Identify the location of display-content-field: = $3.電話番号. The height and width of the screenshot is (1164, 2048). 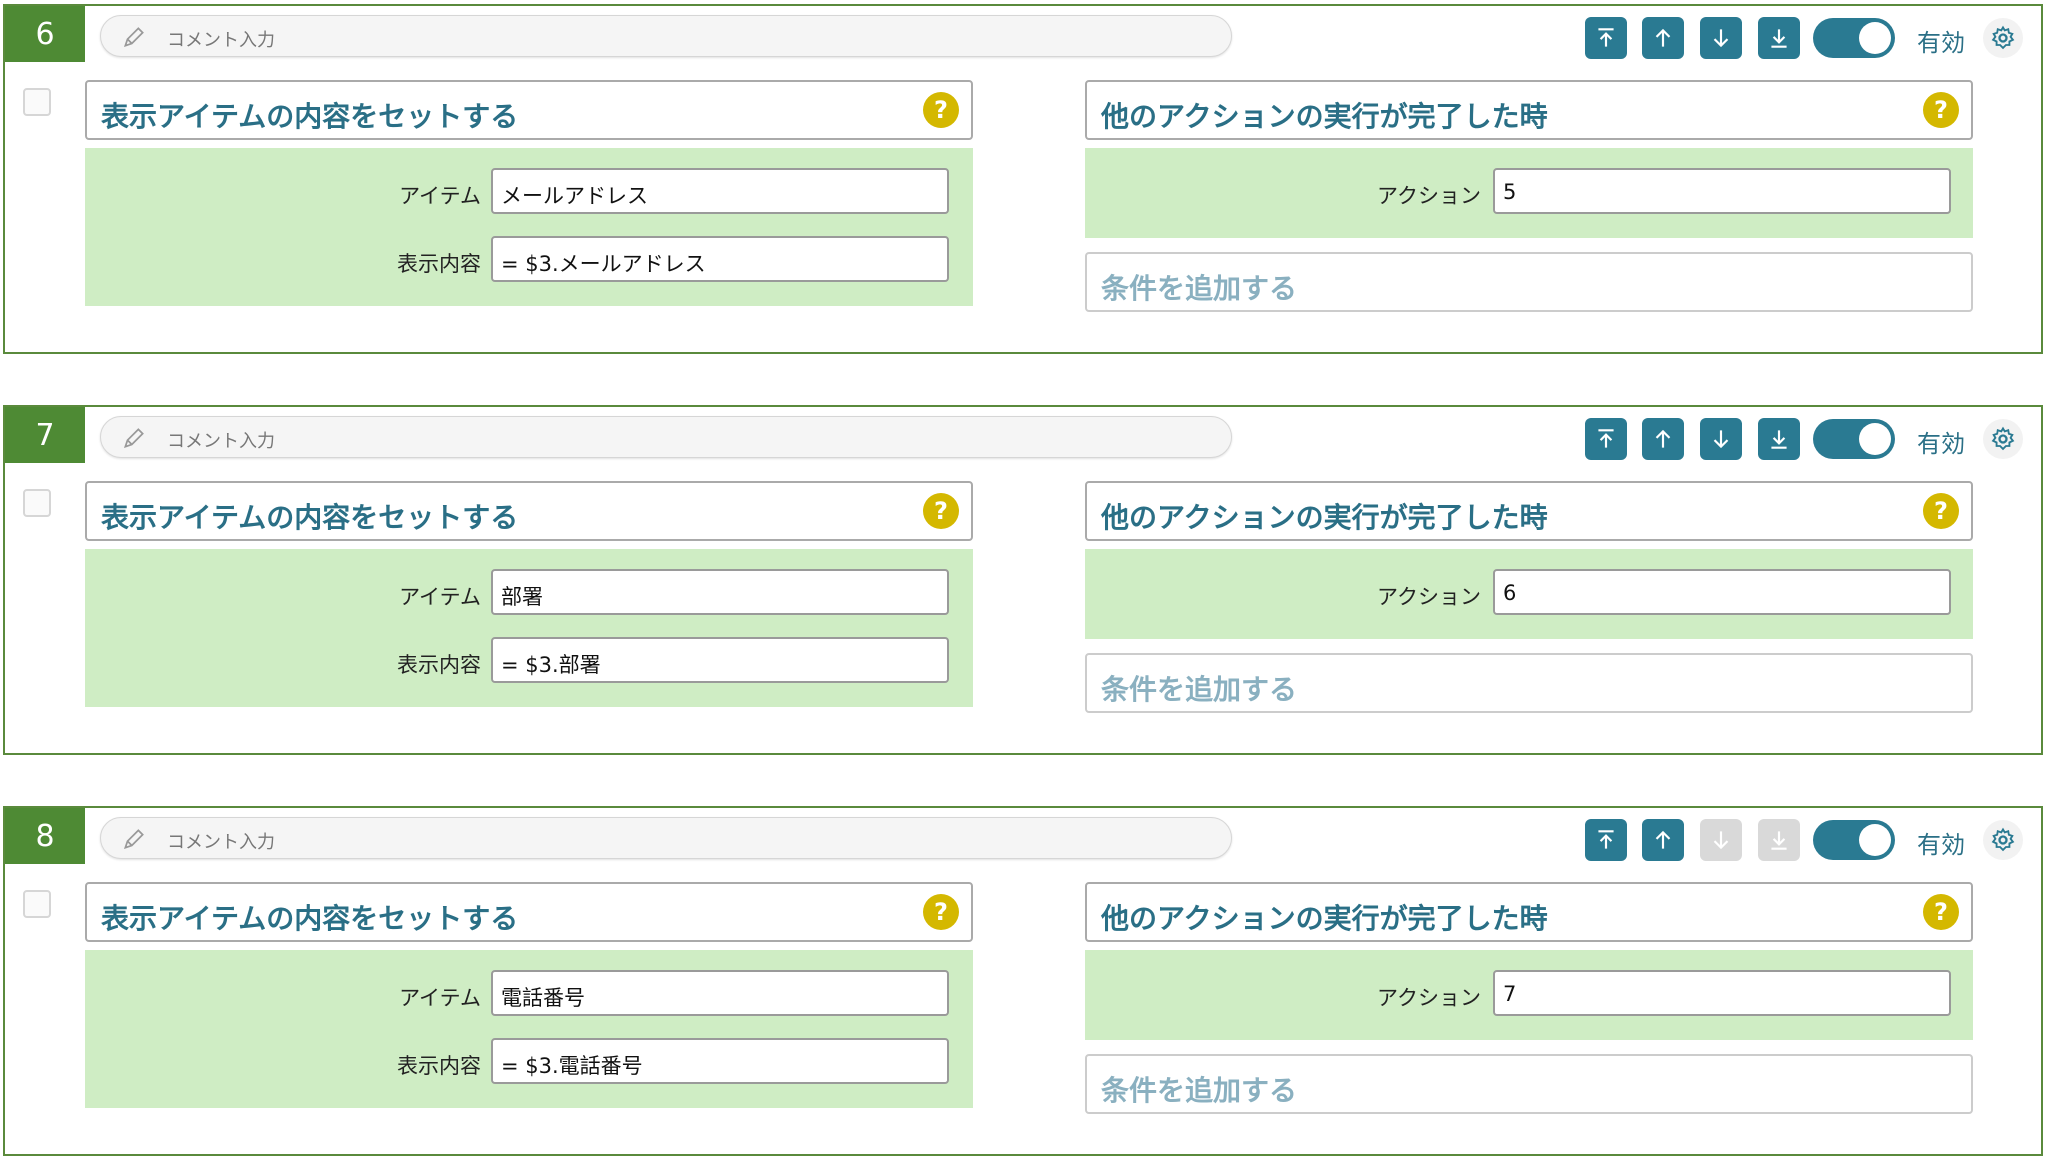
(720, 1061).